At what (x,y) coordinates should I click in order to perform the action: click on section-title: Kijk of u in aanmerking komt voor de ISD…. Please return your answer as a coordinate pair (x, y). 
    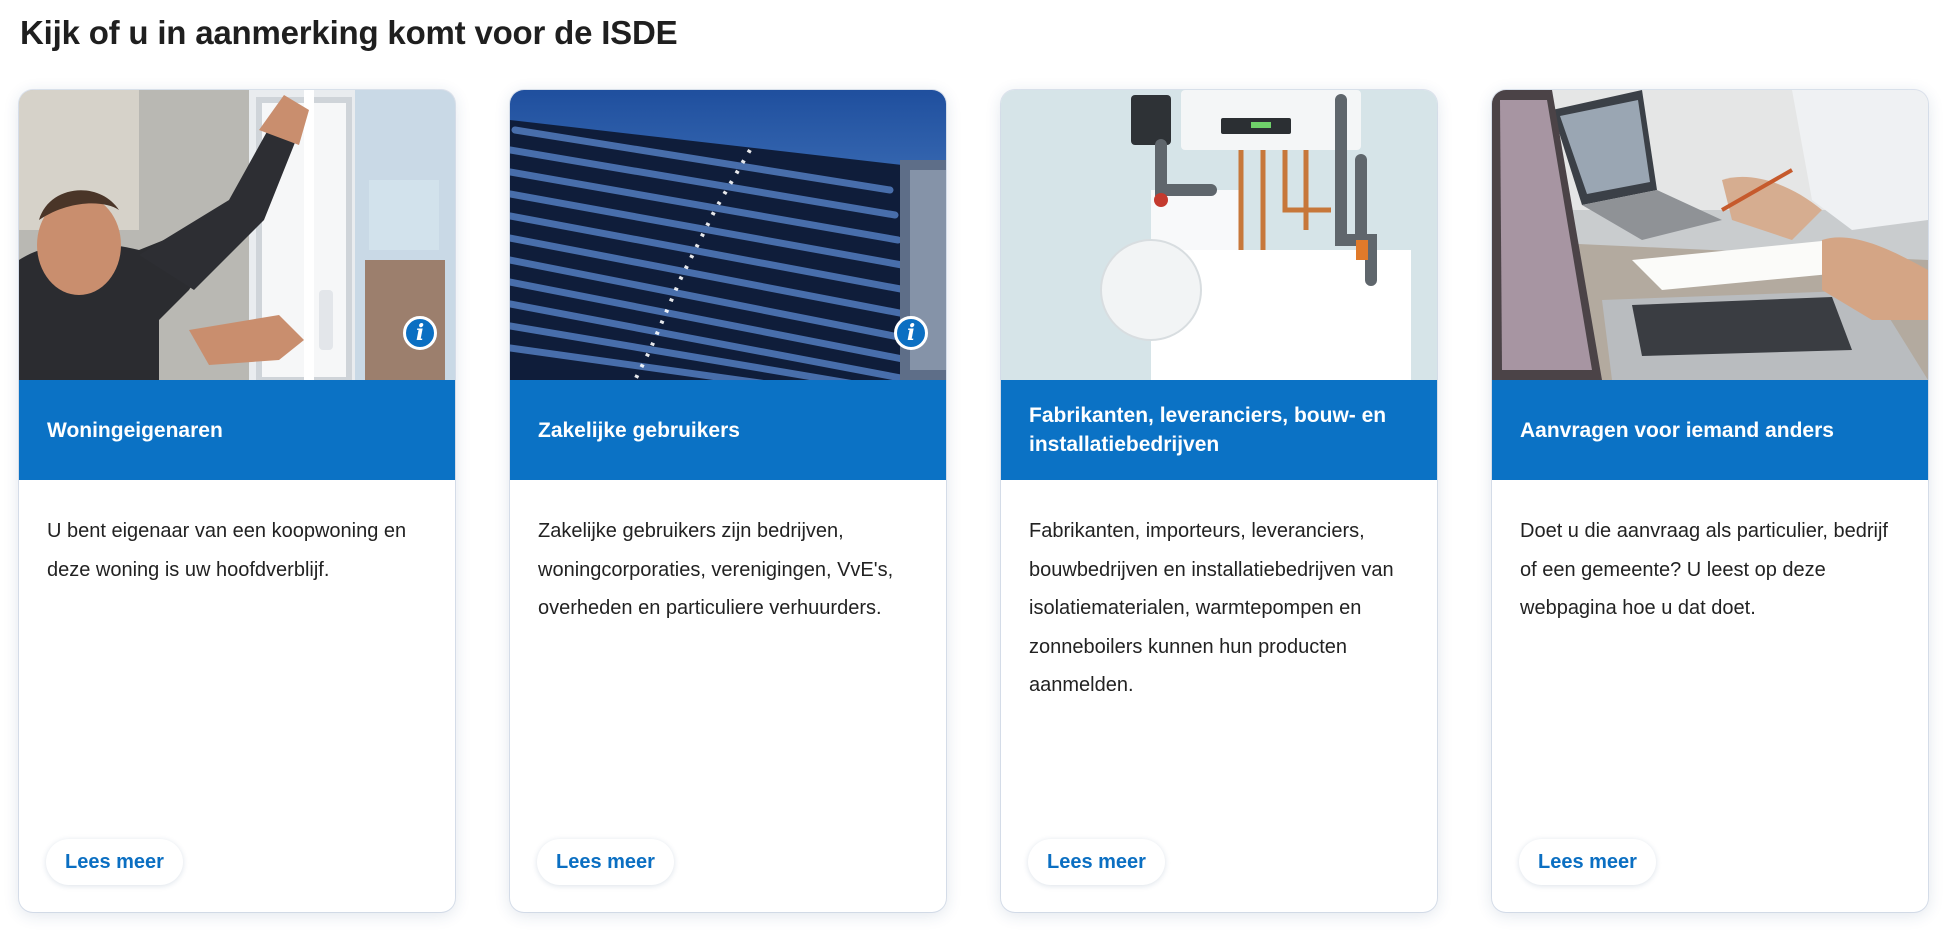
    Looking at the image, I should click on (349, 32).